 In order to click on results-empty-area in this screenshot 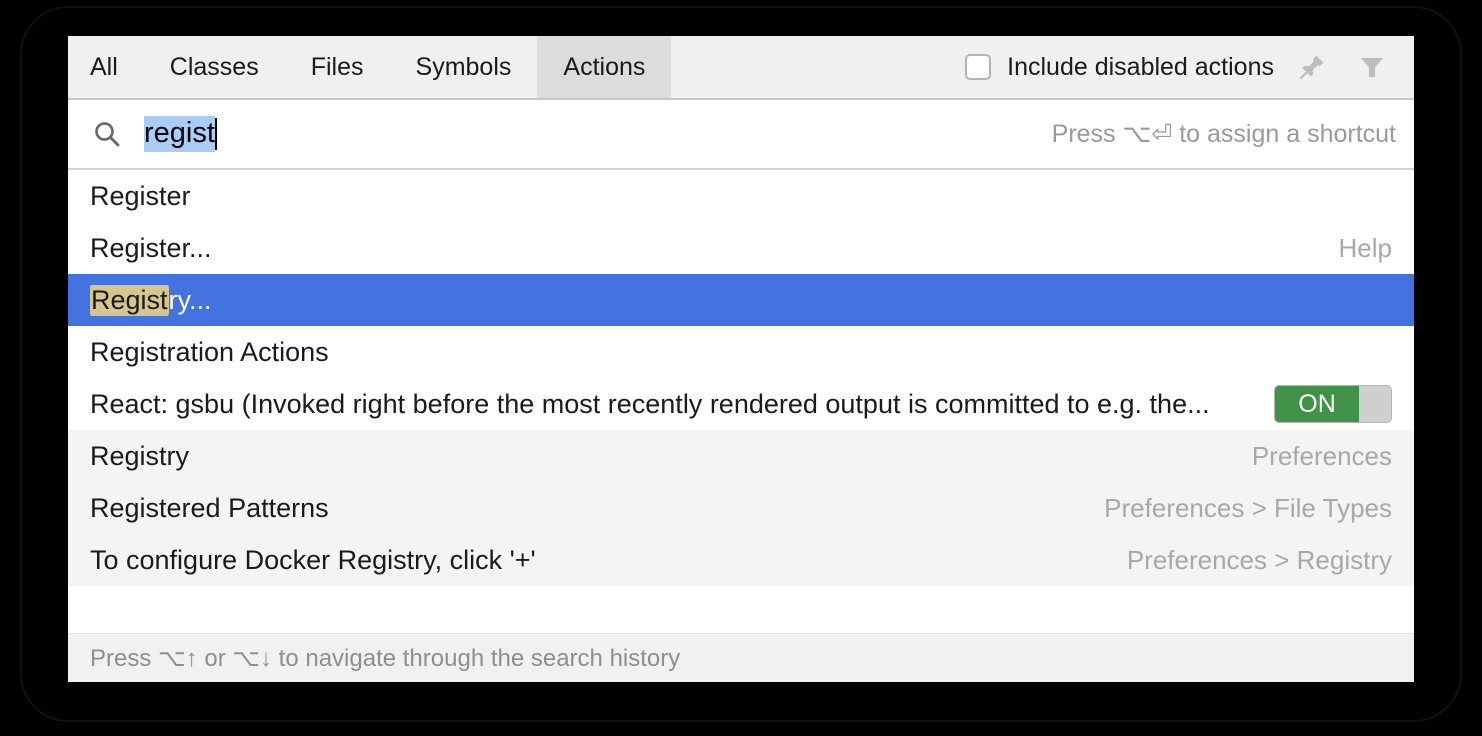, I will do `click(741, 609)`.